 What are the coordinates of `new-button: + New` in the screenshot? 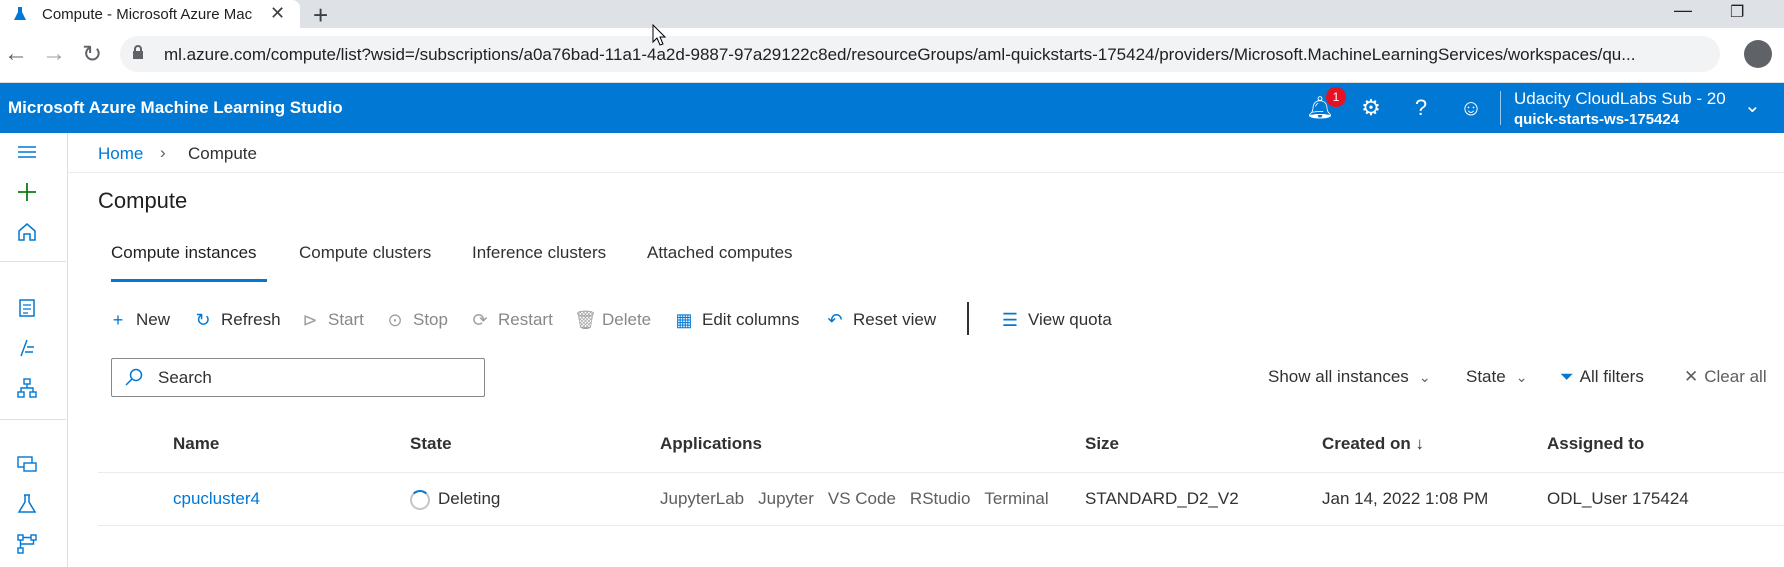 It's located at (139, 320).